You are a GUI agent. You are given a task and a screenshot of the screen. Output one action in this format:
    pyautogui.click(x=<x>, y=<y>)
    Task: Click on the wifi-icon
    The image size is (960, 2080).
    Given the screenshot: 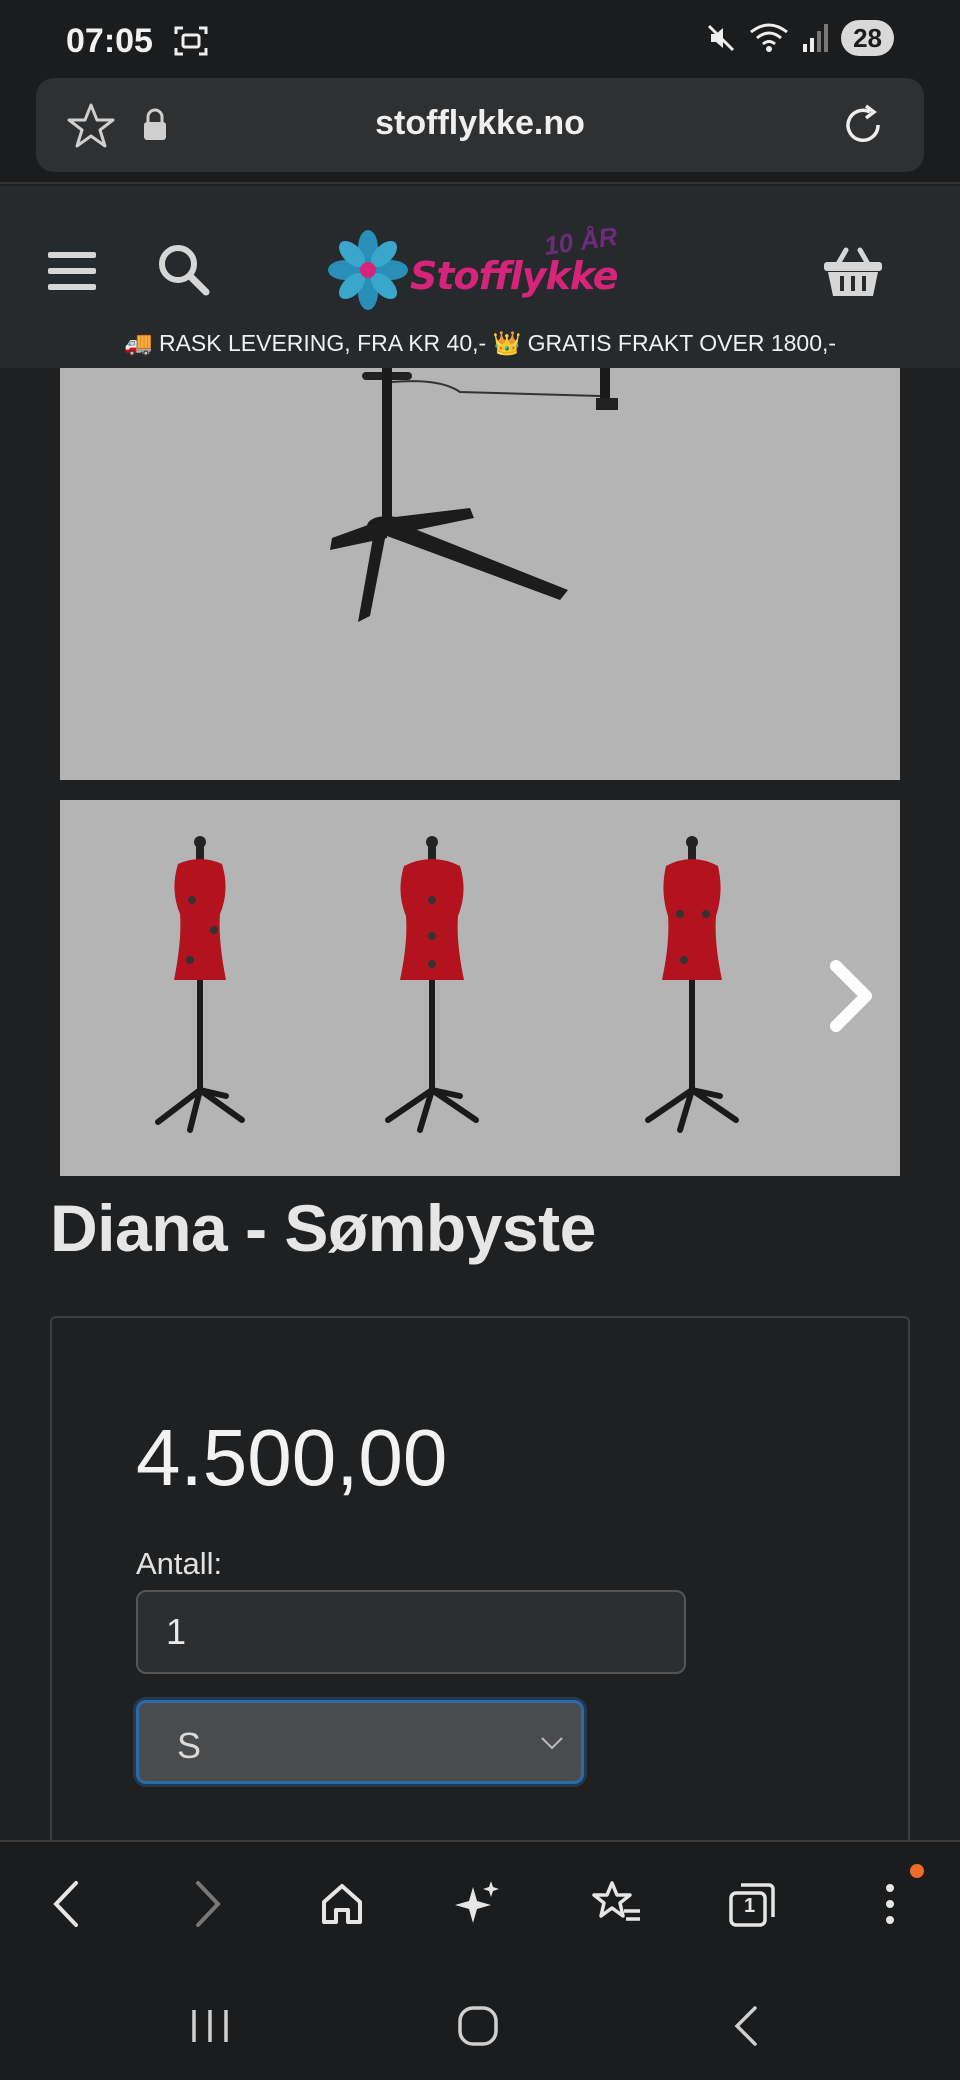 What is the action you would take?
    pyautogui.click(x=769, y=37)
    